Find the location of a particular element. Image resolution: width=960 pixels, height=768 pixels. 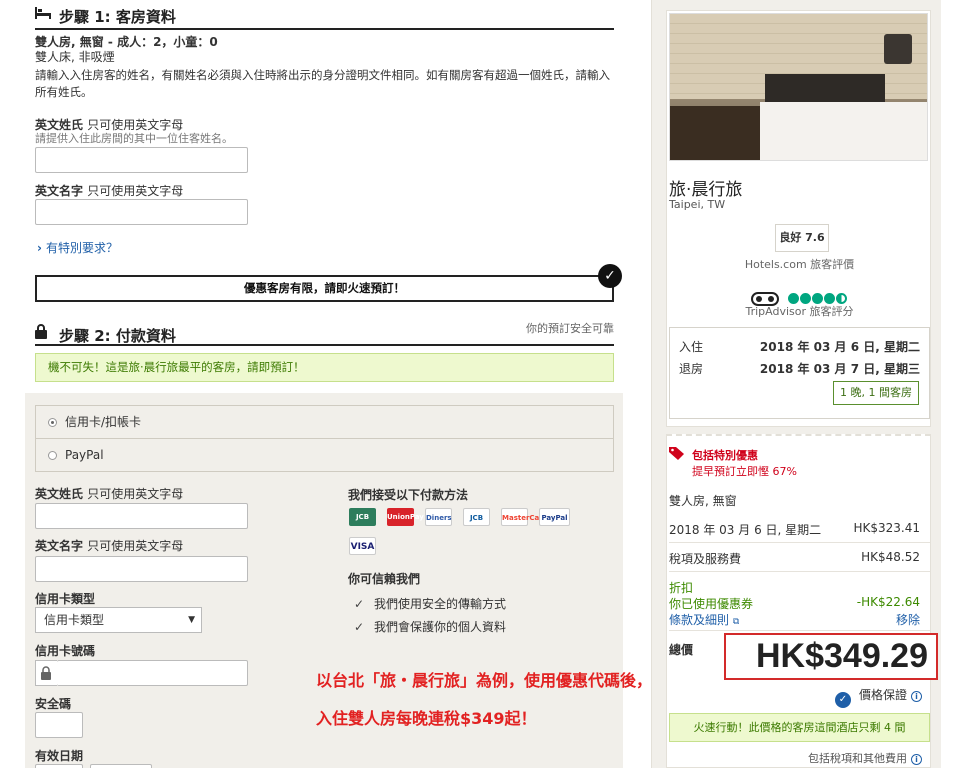

terms-link: 條款及細則 ⧉ is located at coordinates (704, 619).